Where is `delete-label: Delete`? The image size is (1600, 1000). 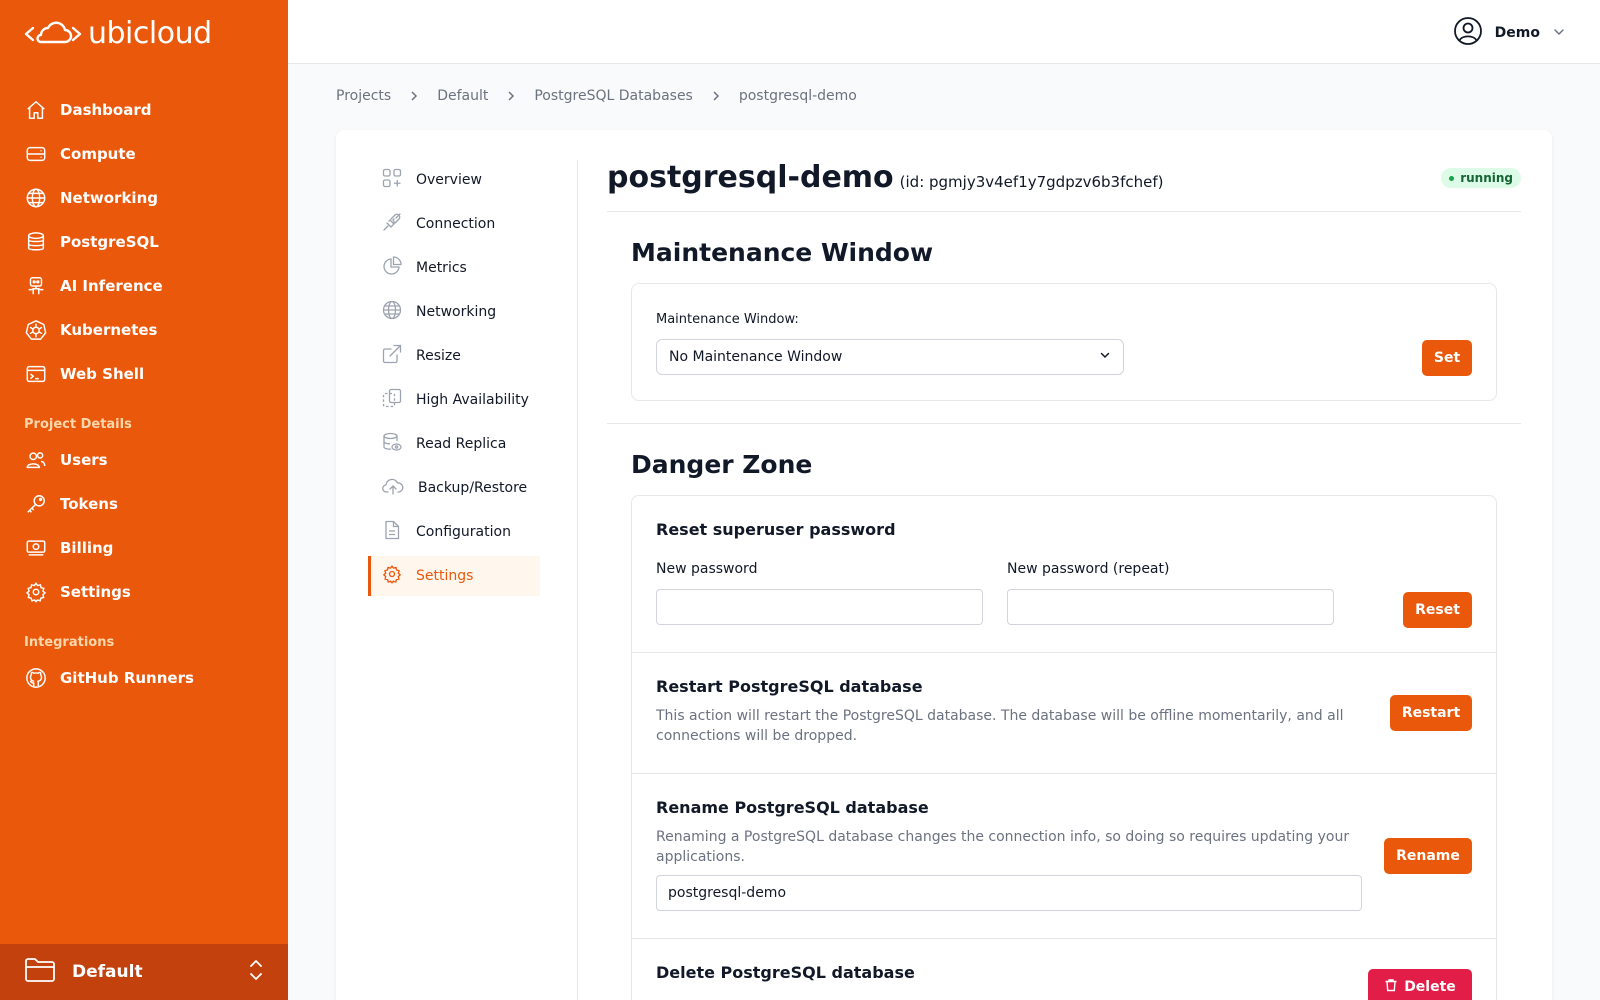 delete-label: Delete is located at coordinates (1430, 987).